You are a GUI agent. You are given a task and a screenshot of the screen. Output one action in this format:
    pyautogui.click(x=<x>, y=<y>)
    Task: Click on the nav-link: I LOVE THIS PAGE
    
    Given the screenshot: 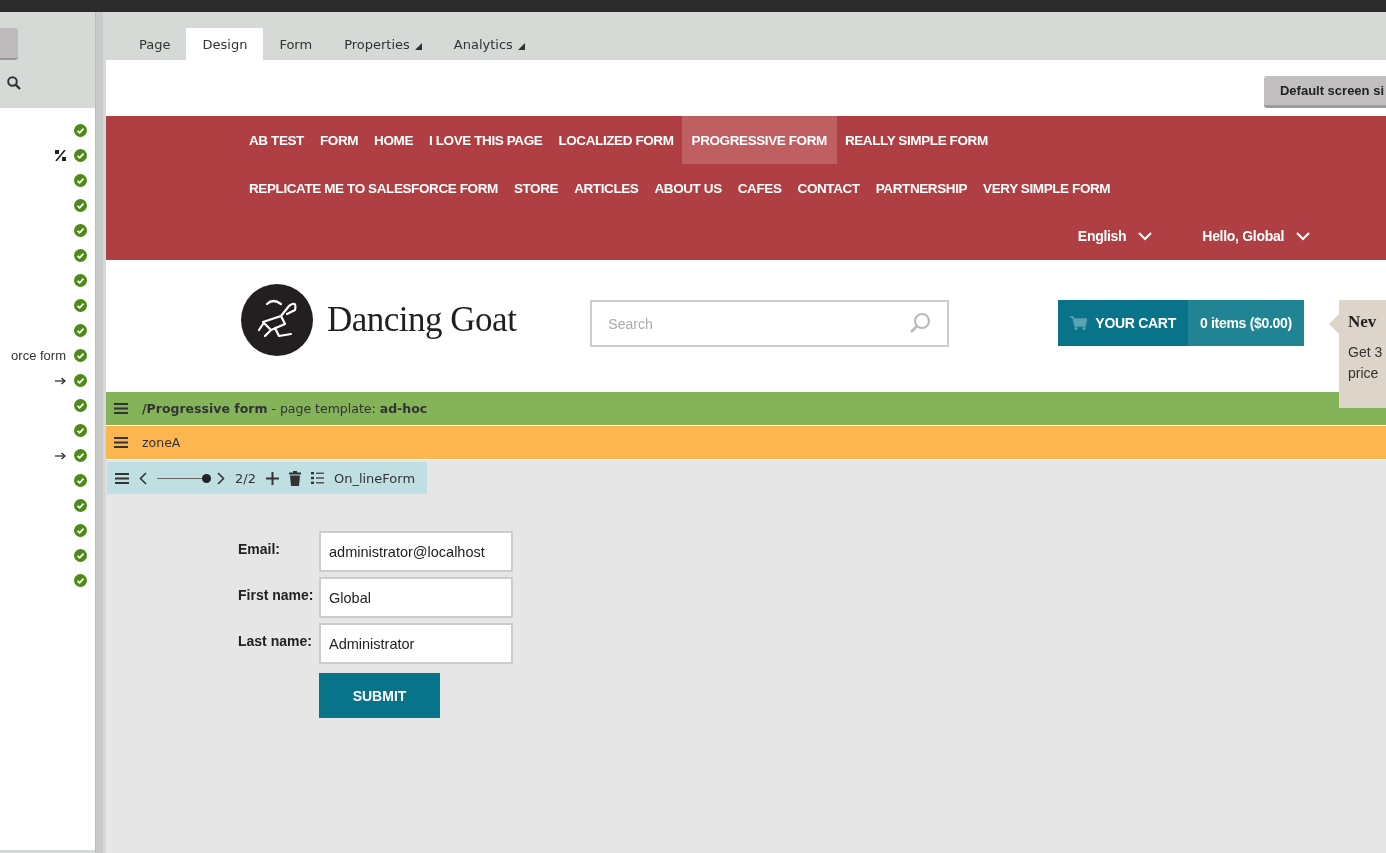 What is the action you would take?
    pyautogui.click(x=486, y=140)
    